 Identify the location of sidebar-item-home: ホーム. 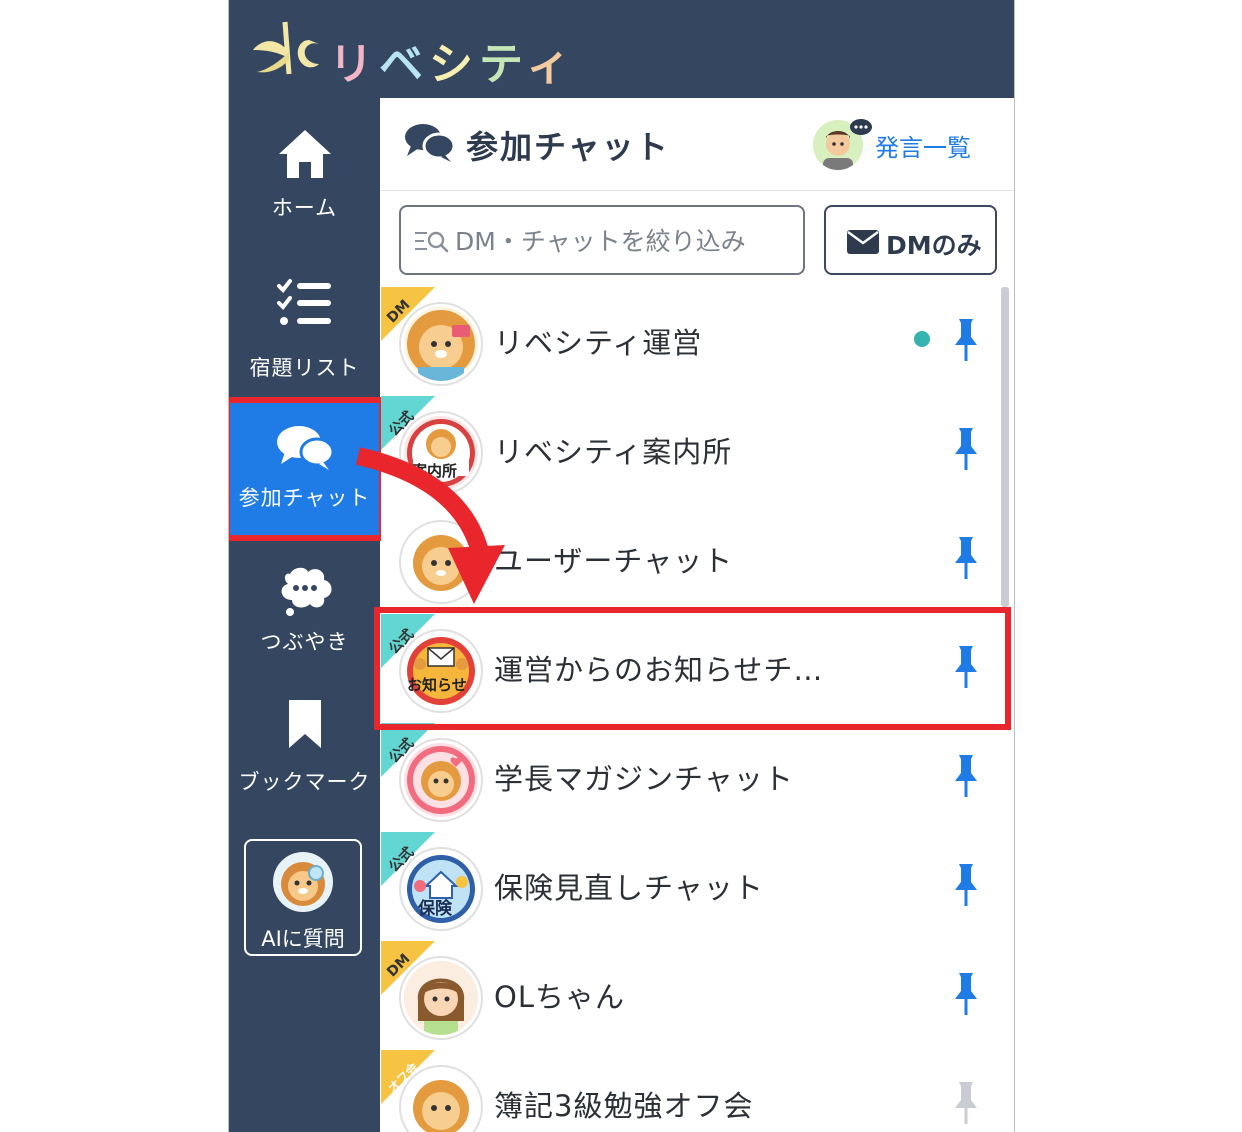
(304, 183).